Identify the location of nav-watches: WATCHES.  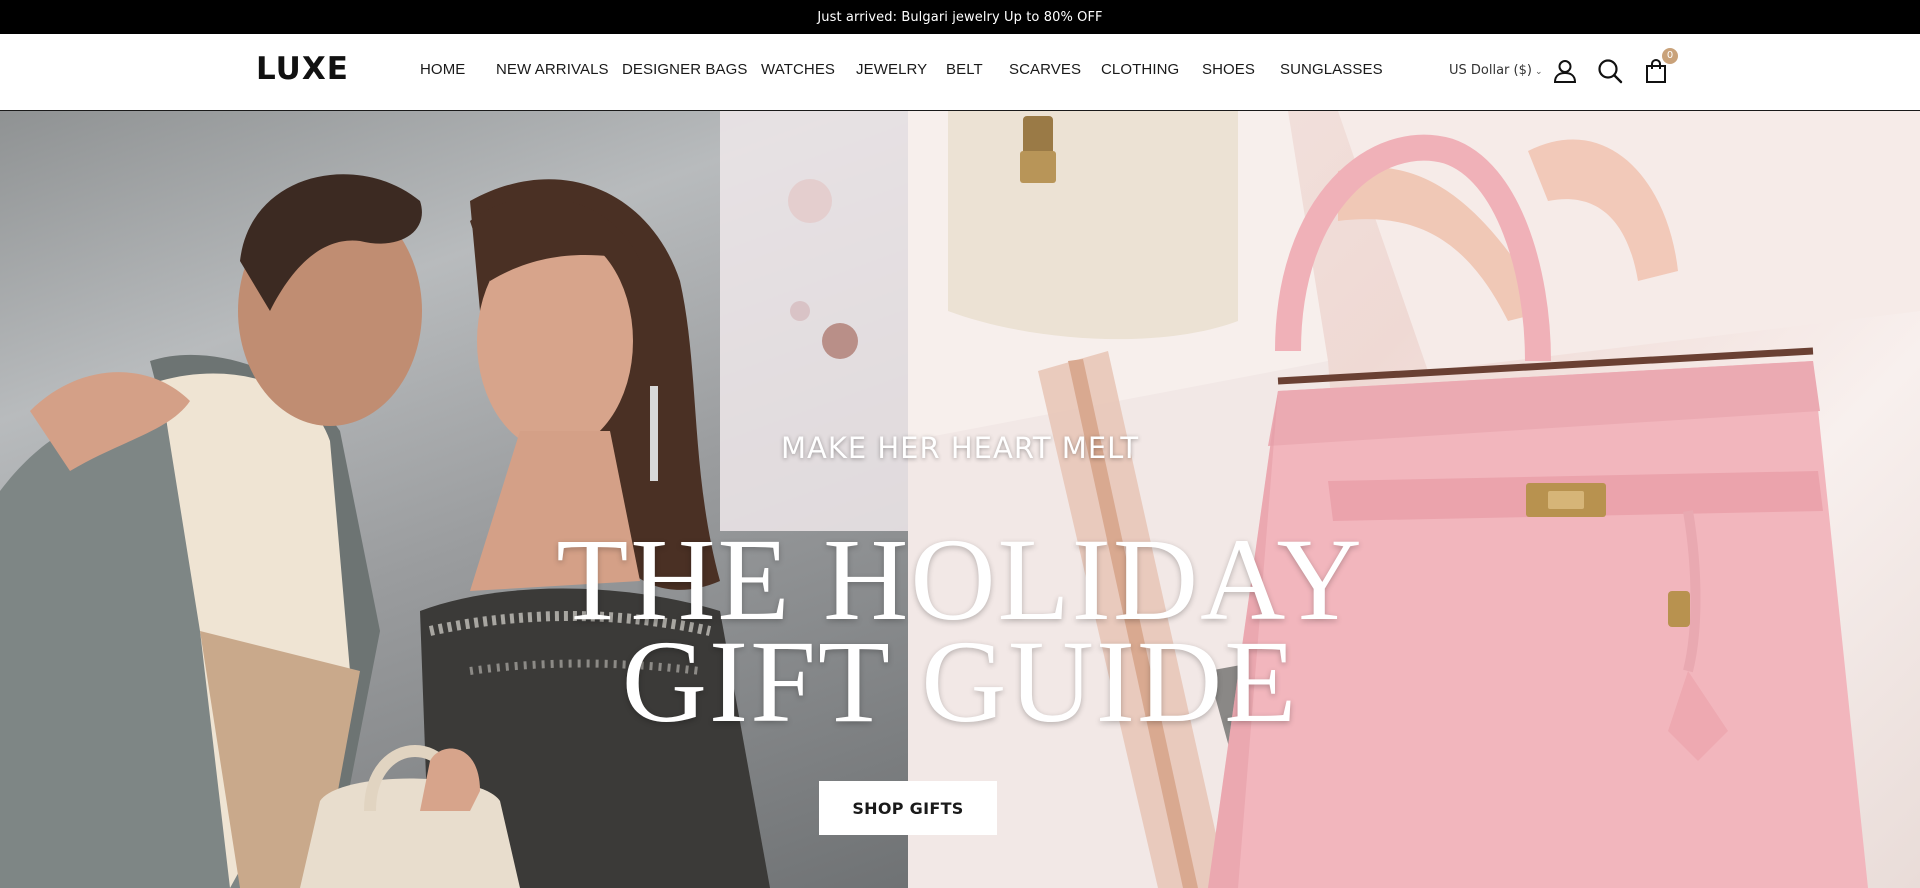
(798, 69).